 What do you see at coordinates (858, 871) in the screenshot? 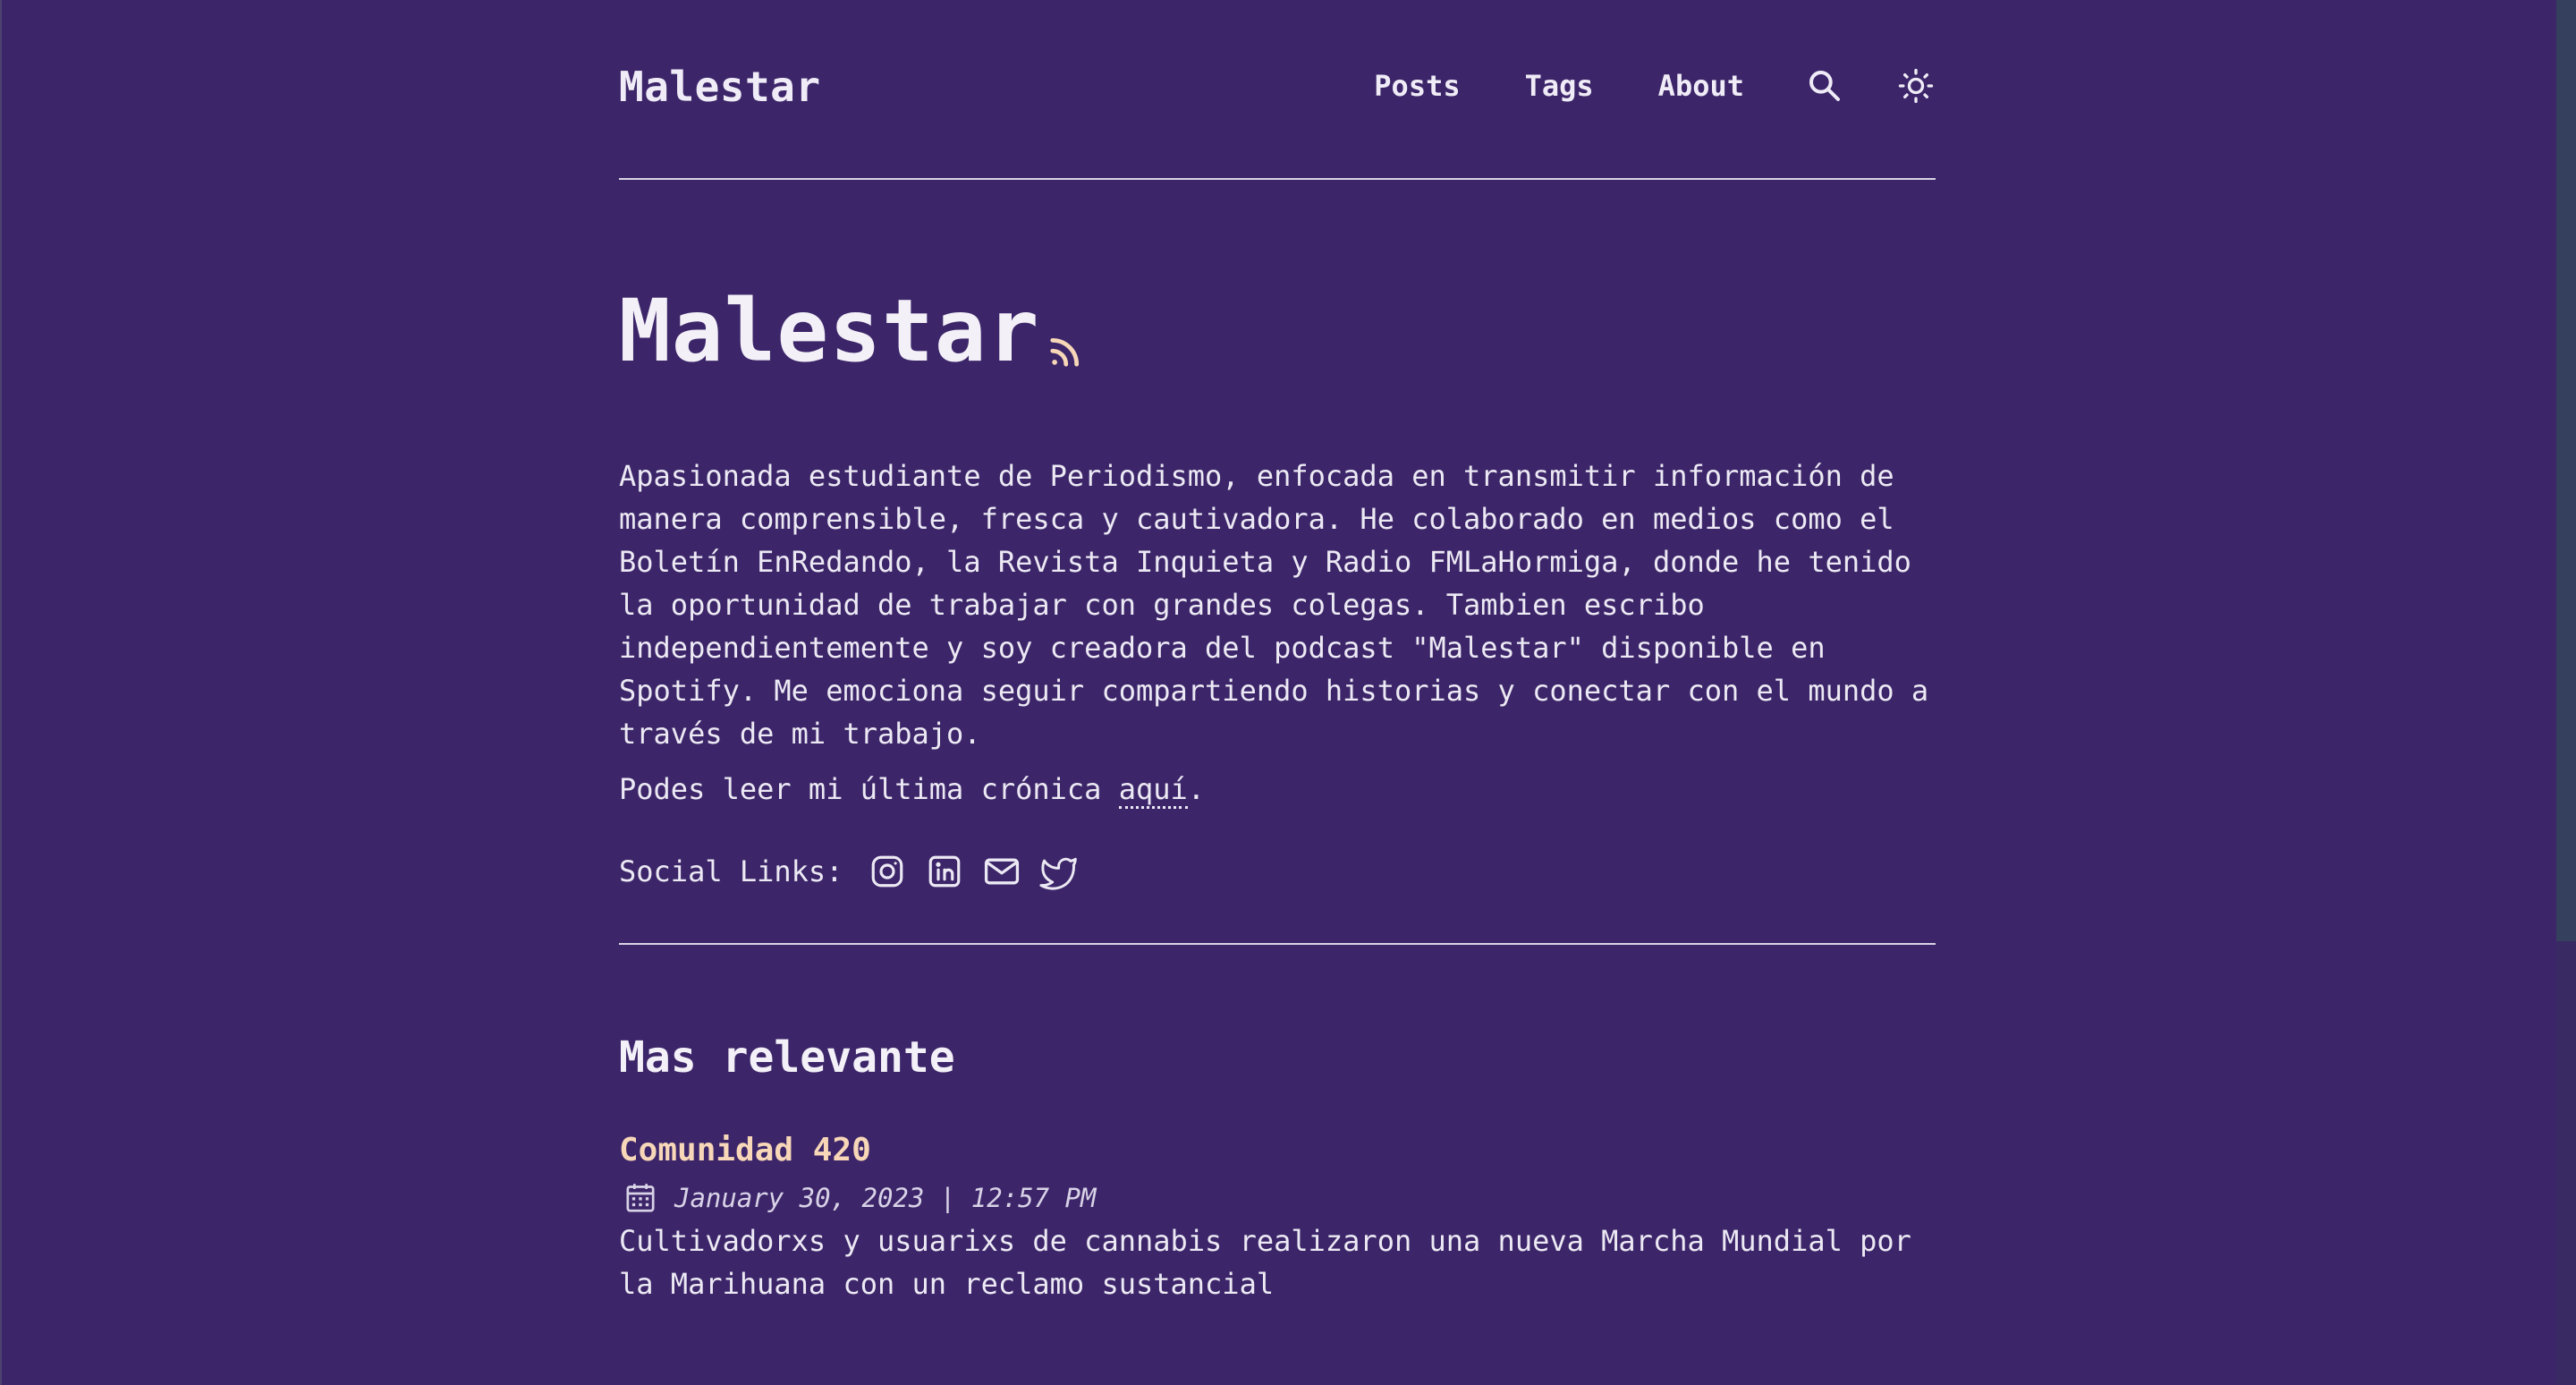
I see `social-links: Social Links:` at bounding box center [858, 871].